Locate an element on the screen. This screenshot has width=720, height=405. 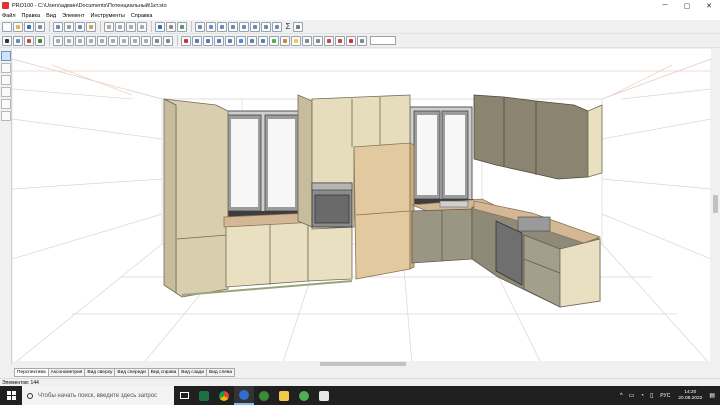
arrow-left-icon is located at coordinates (113, 40).